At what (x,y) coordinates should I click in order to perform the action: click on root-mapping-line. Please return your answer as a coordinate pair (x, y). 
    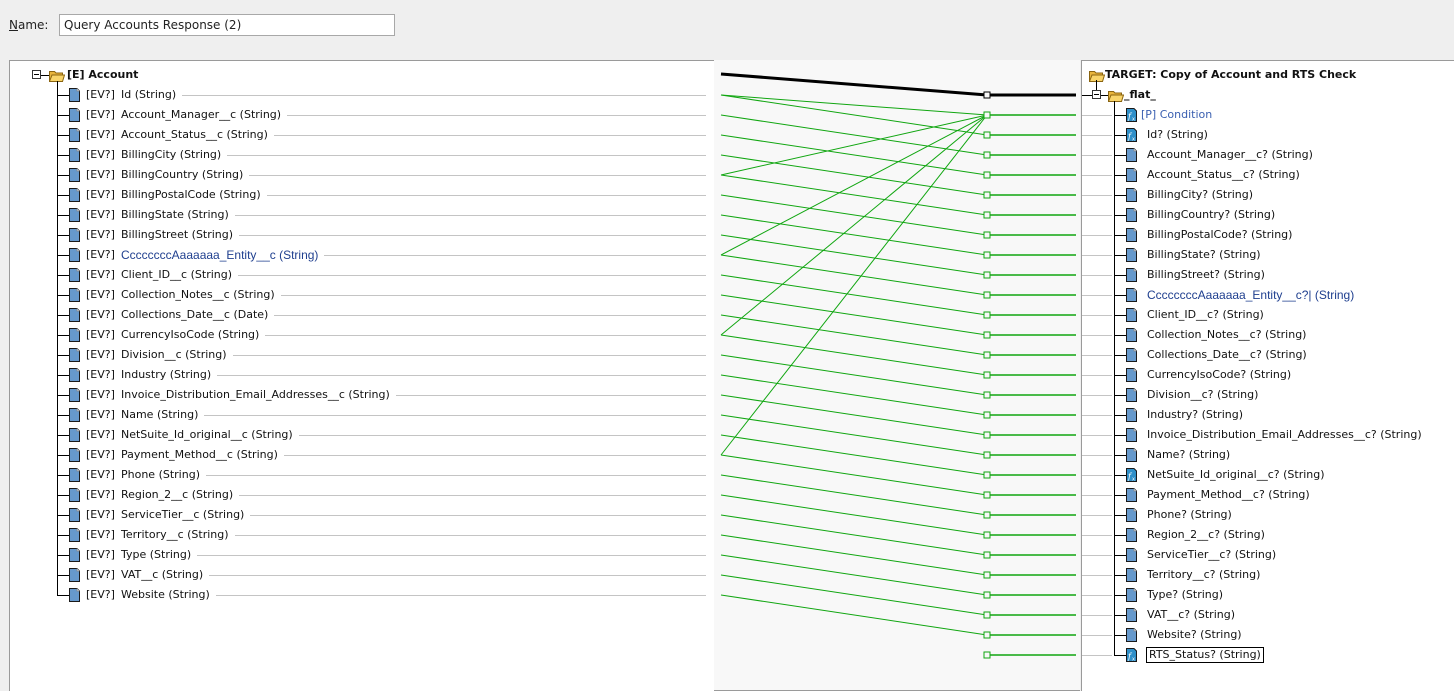
    Looking at the image, I should click on (854, 84).